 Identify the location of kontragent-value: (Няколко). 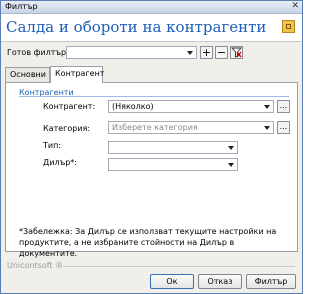
(133, 106).